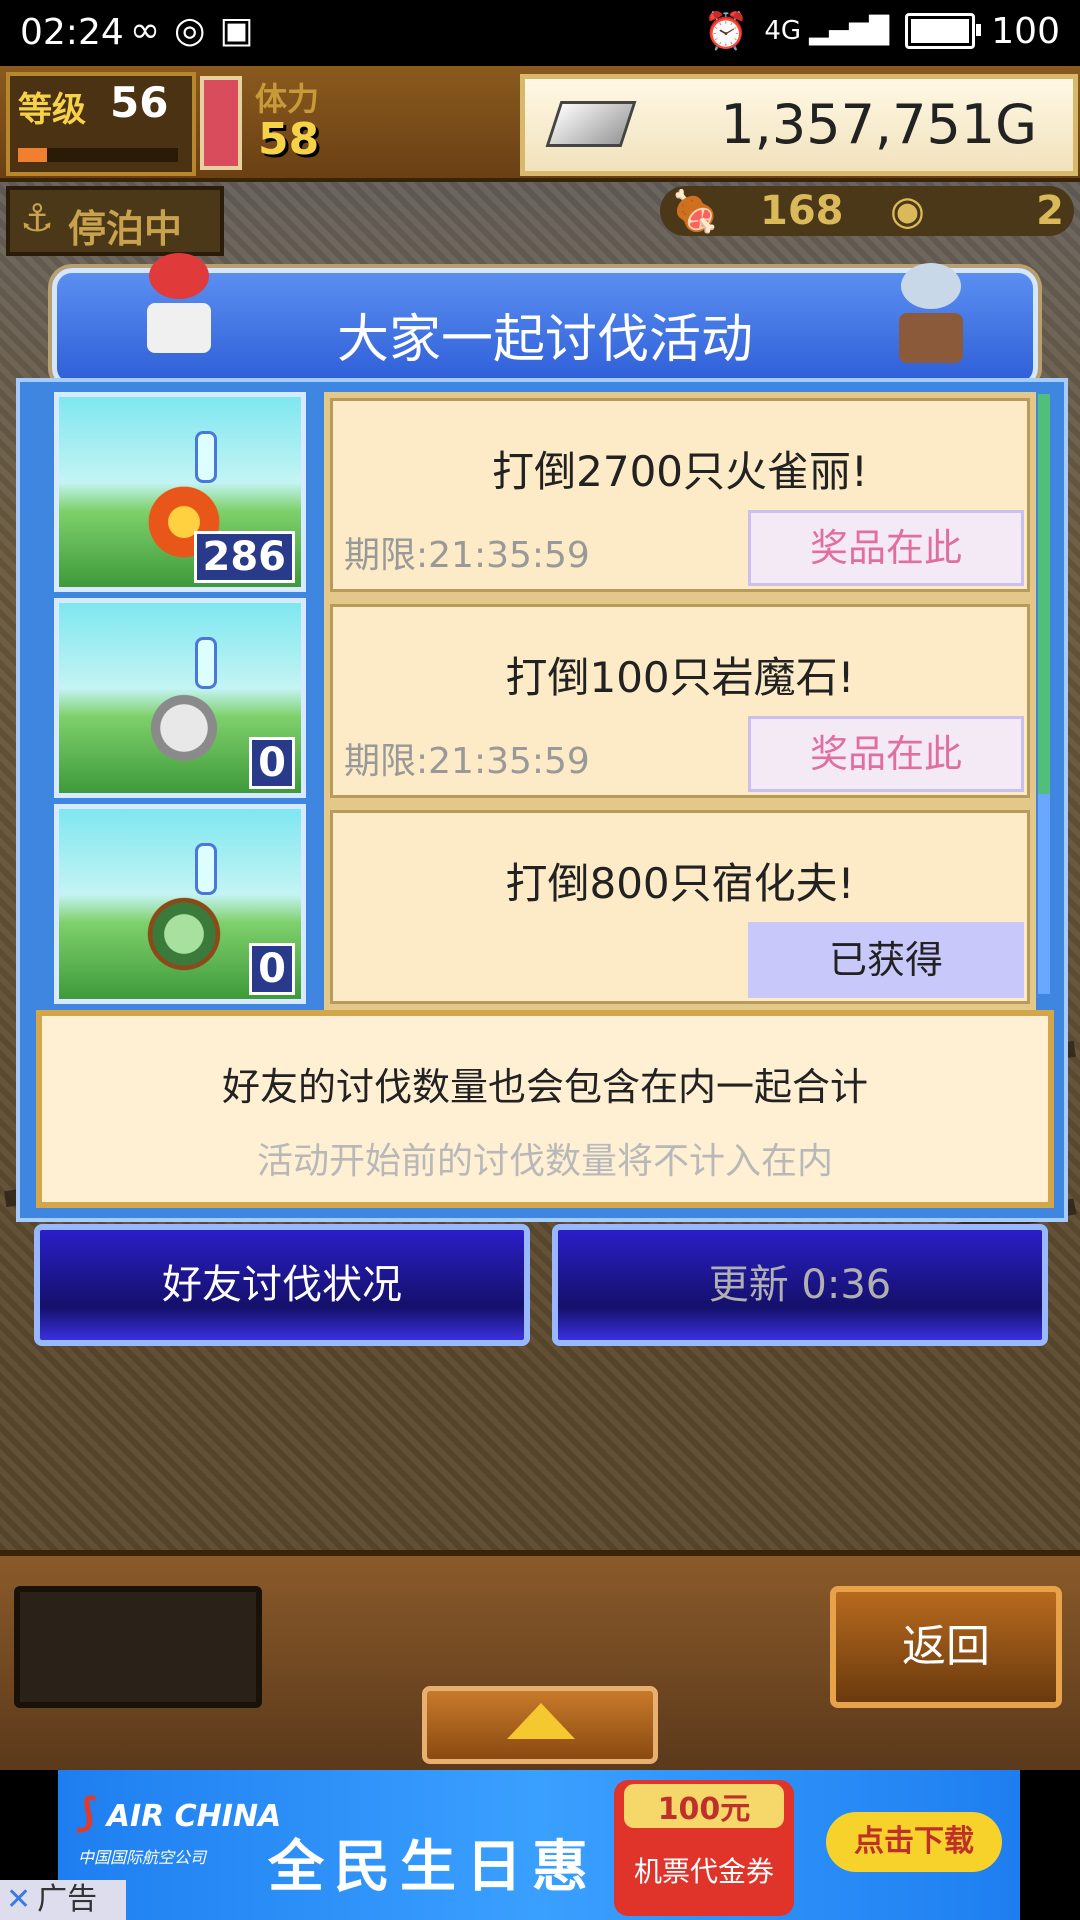 This screenshot has width=1080, height=1920. Describe the element at coordinates (591, 124) in the screenshot. I see `silver-ingot-icon` at that location.